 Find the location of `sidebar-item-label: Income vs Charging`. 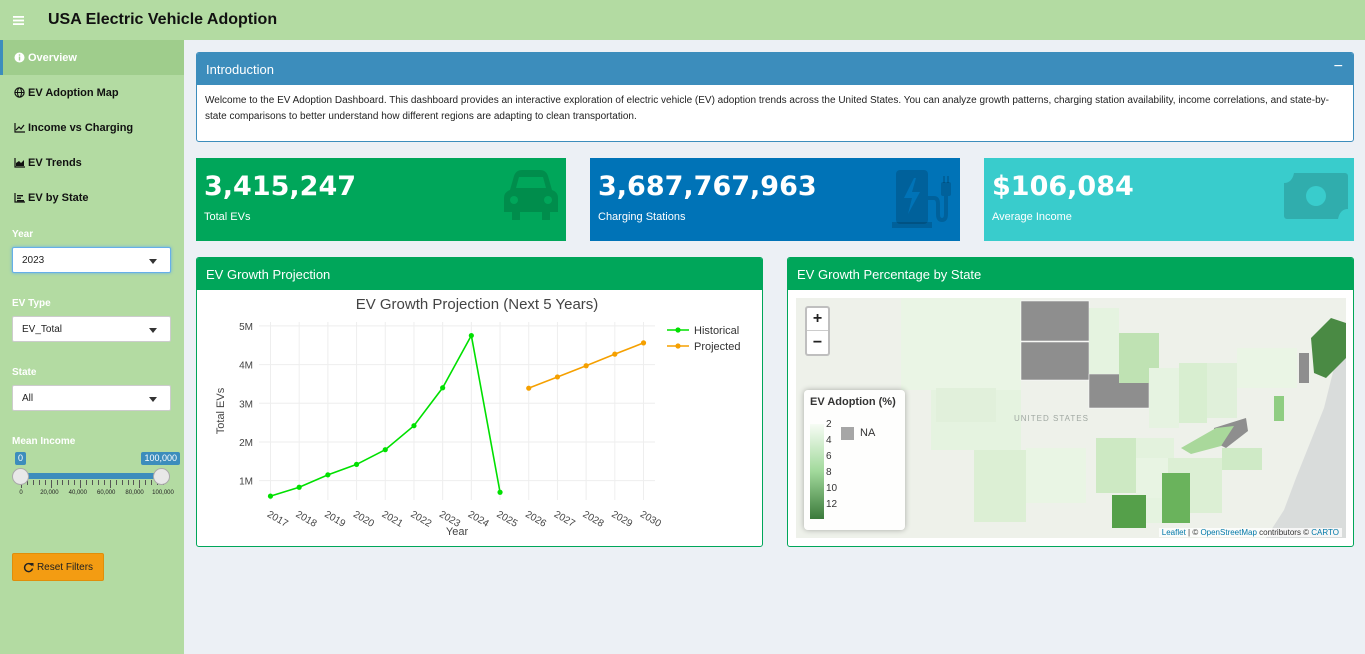

sidebar-item-label: Income vs Charging is located at coordinates (81, 127).